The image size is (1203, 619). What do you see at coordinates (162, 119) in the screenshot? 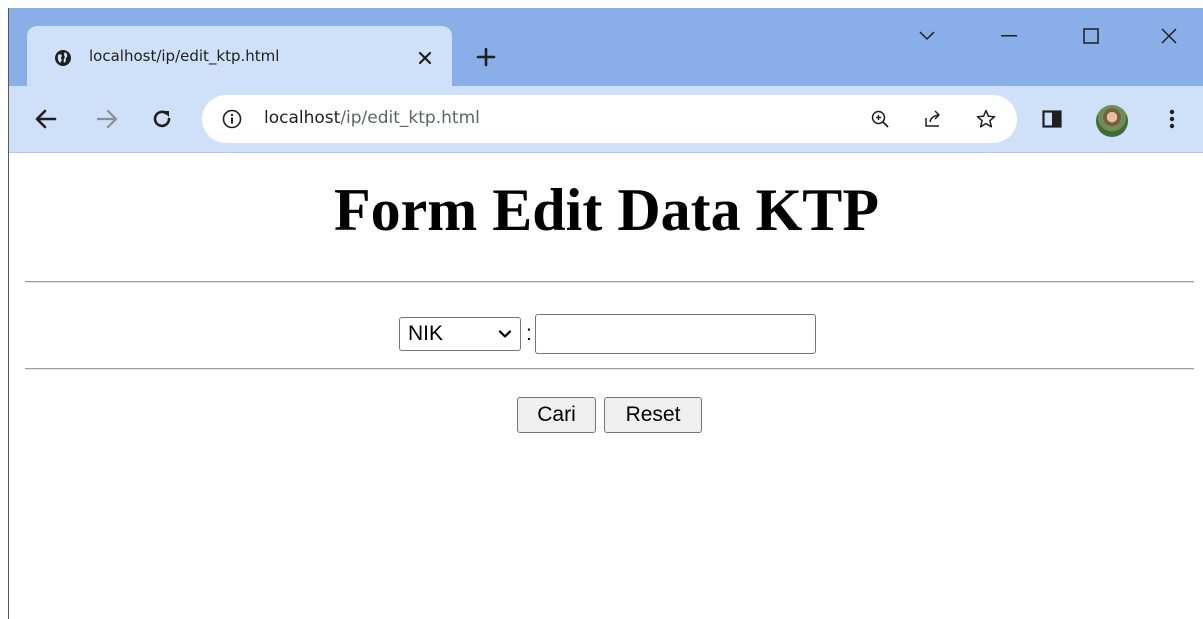
I see `reload-icon` at bounding box center [162, 119].